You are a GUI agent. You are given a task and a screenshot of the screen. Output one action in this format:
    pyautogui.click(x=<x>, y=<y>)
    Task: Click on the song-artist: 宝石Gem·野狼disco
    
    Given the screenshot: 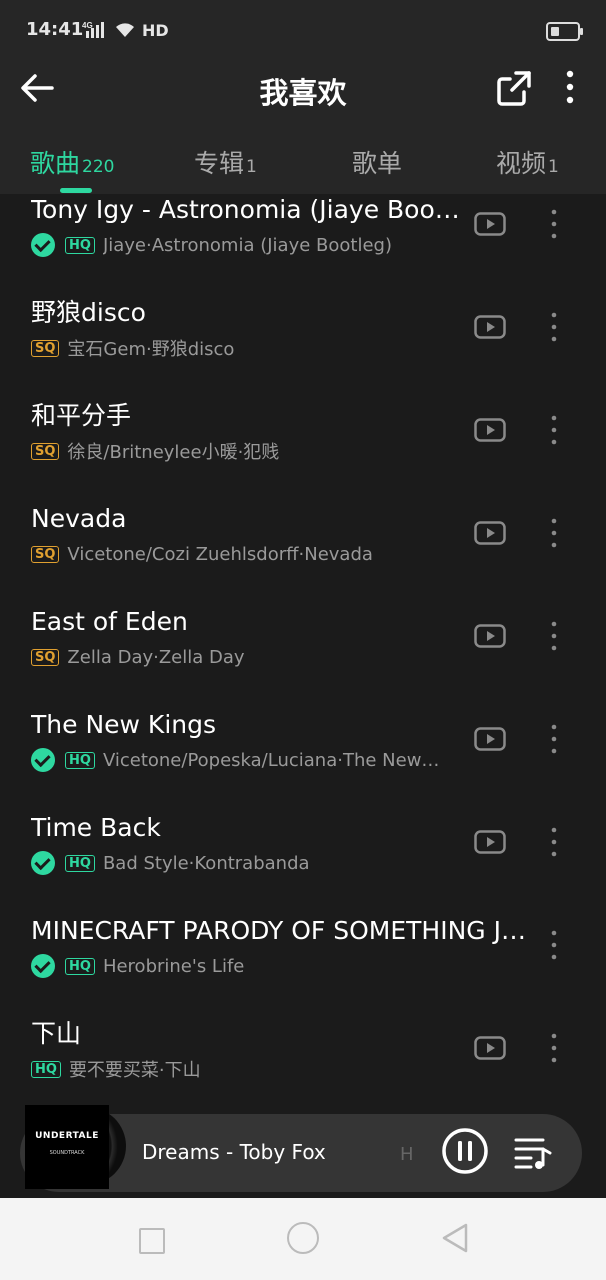 What is the action you would take?
    pyautogui.click(x=151, y=349)
    